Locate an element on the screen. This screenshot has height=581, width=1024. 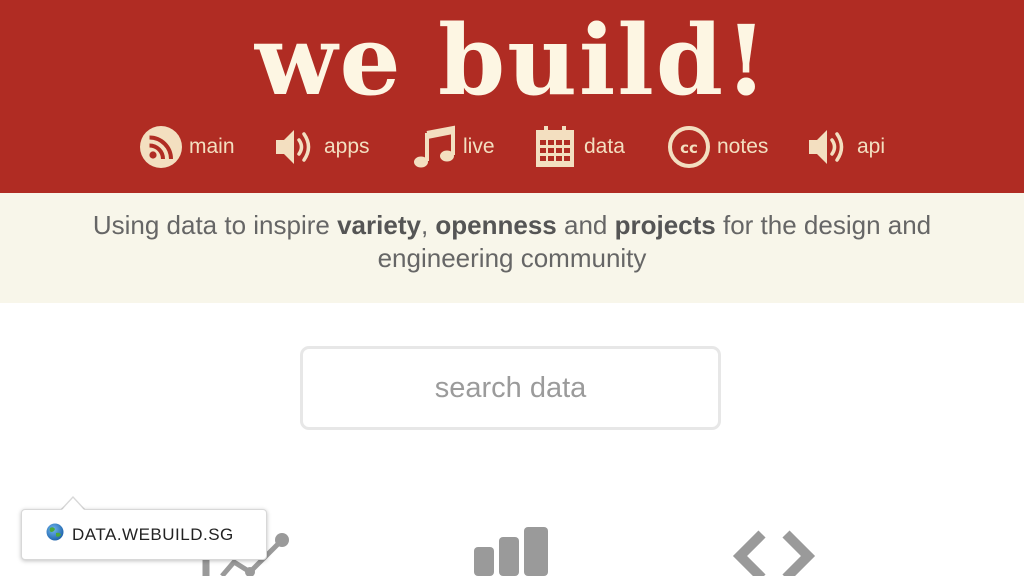
svg-text: cc is located at coordinates (689, 148).